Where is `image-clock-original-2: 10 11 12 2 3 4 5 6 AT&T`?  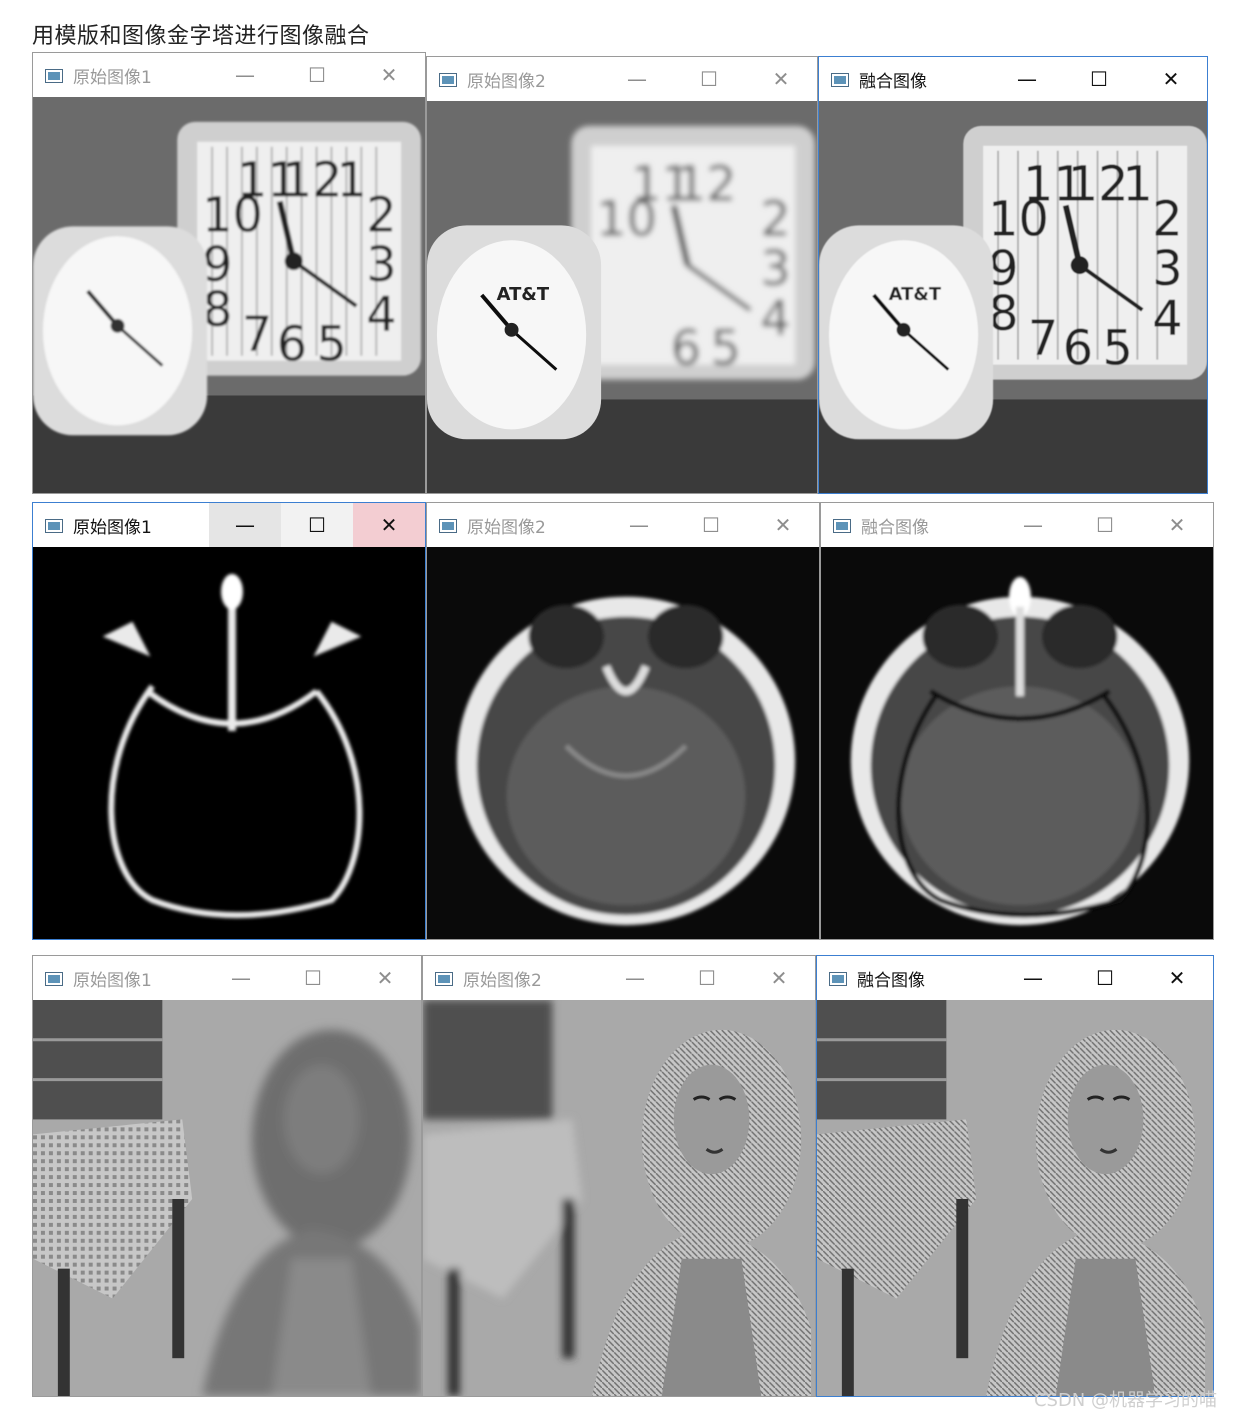 image-clock-original-2: 10 11 12 2 3 4 5 6 AT&T is located at coordinates (622, 297).